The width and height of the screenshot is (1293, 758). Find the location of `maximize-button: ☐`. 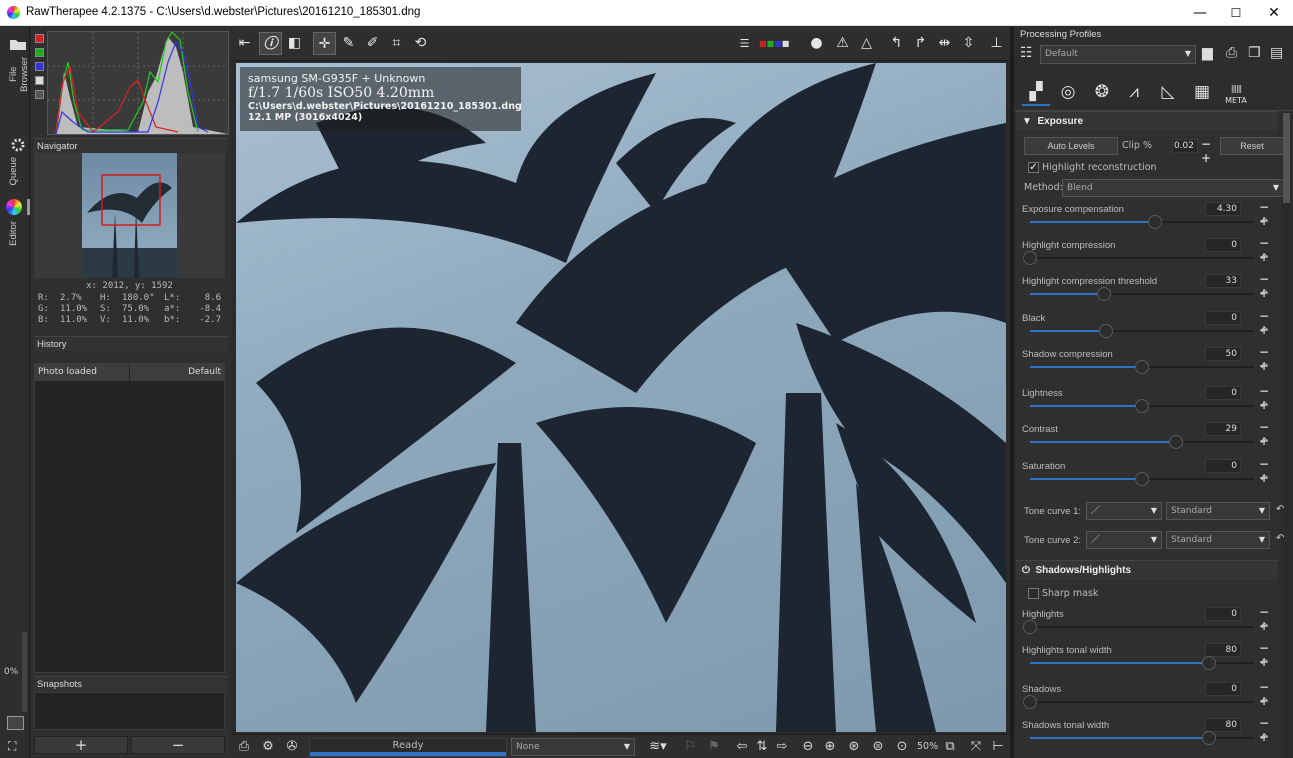

maximize-button: ☐ is located at coordinates (1236, 13).